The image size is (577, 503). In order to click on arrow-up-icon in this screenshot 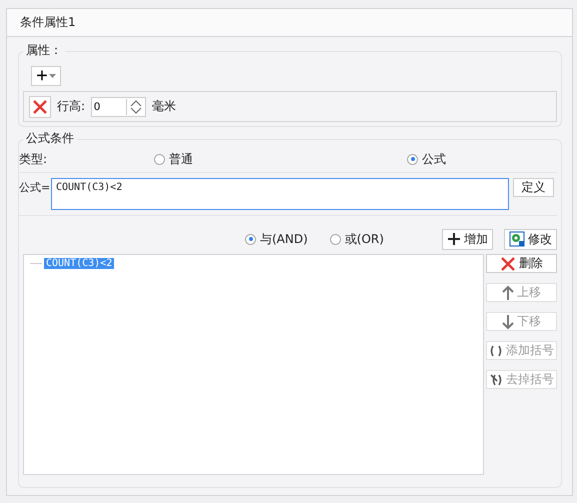, I will do `click(508, 292)`.